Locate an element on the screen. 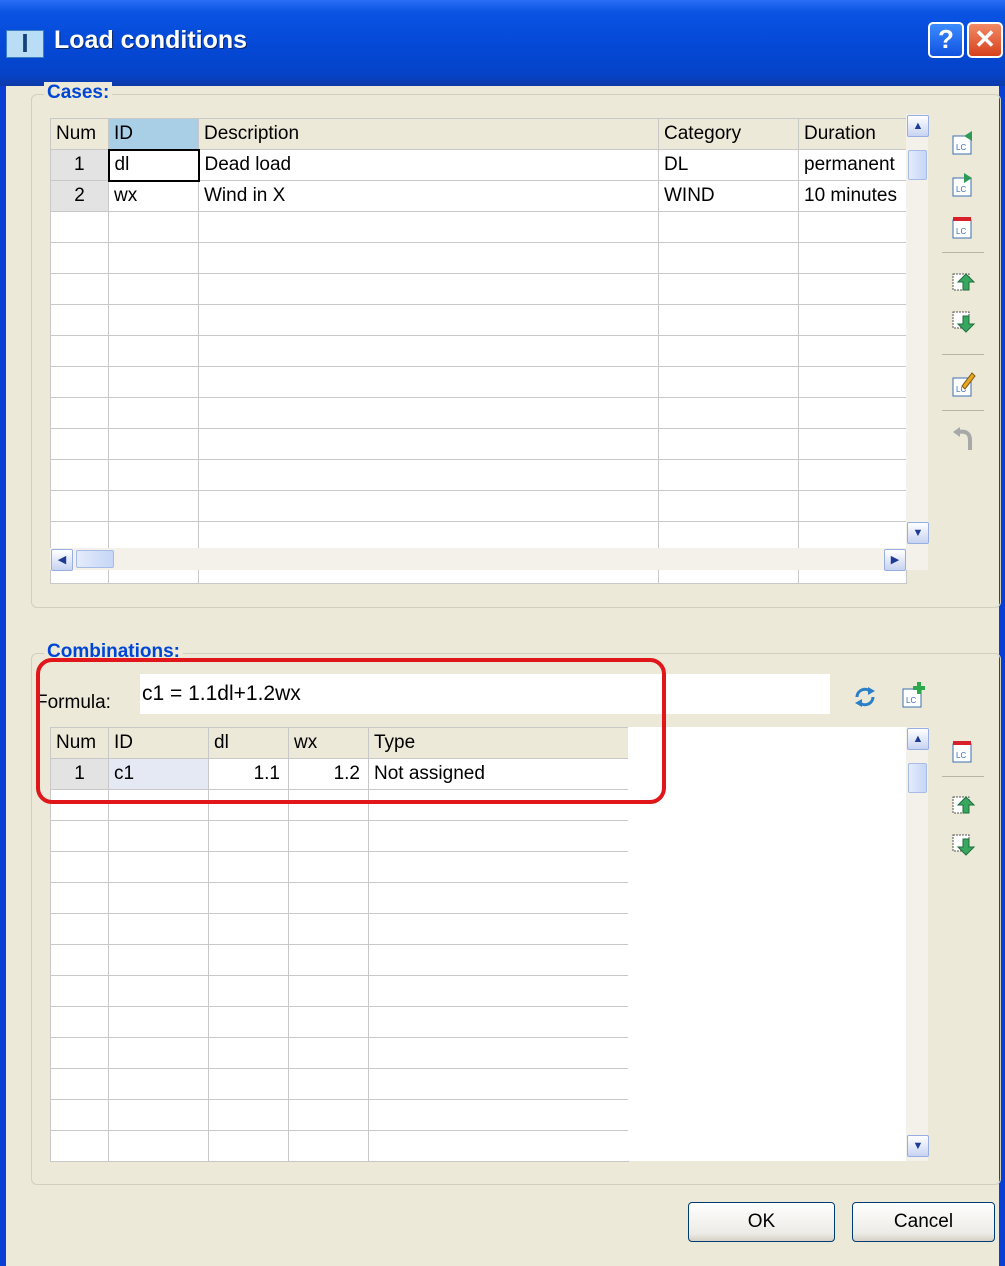  edit-lc-icon: LC is located at coordinates (963, 384).